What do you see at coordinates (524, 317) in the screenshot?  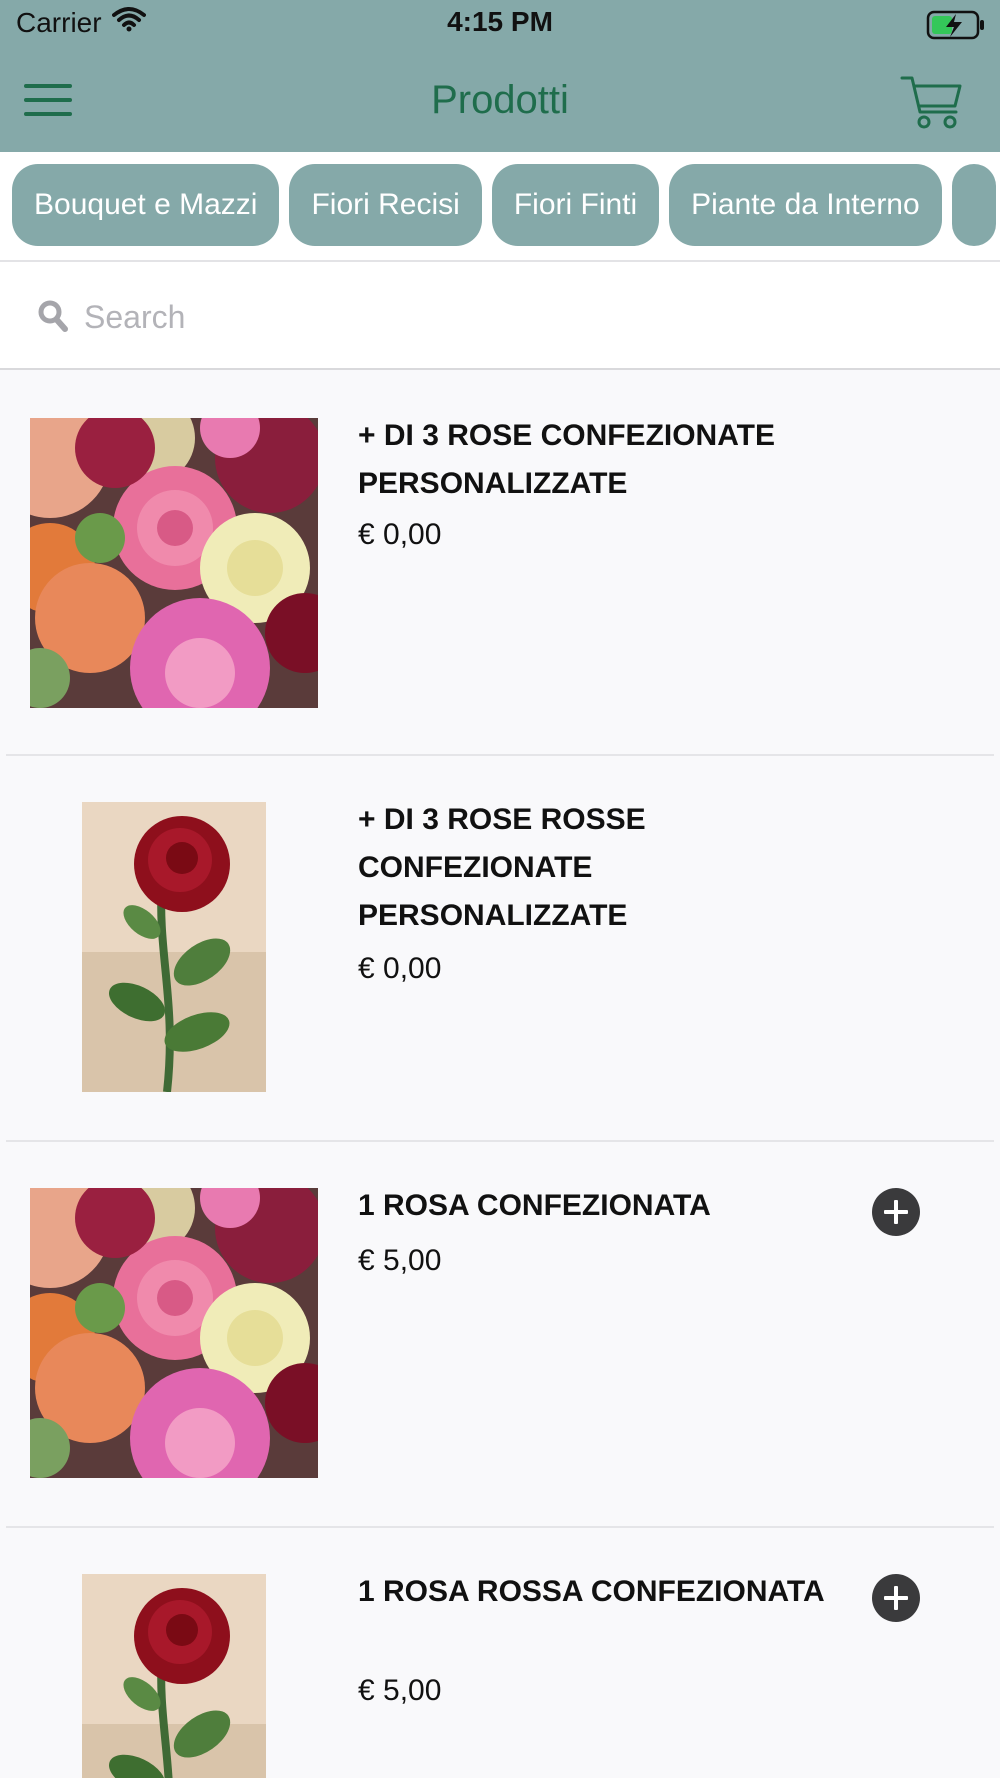 I see `search-input` at bounding box center [524, 317].